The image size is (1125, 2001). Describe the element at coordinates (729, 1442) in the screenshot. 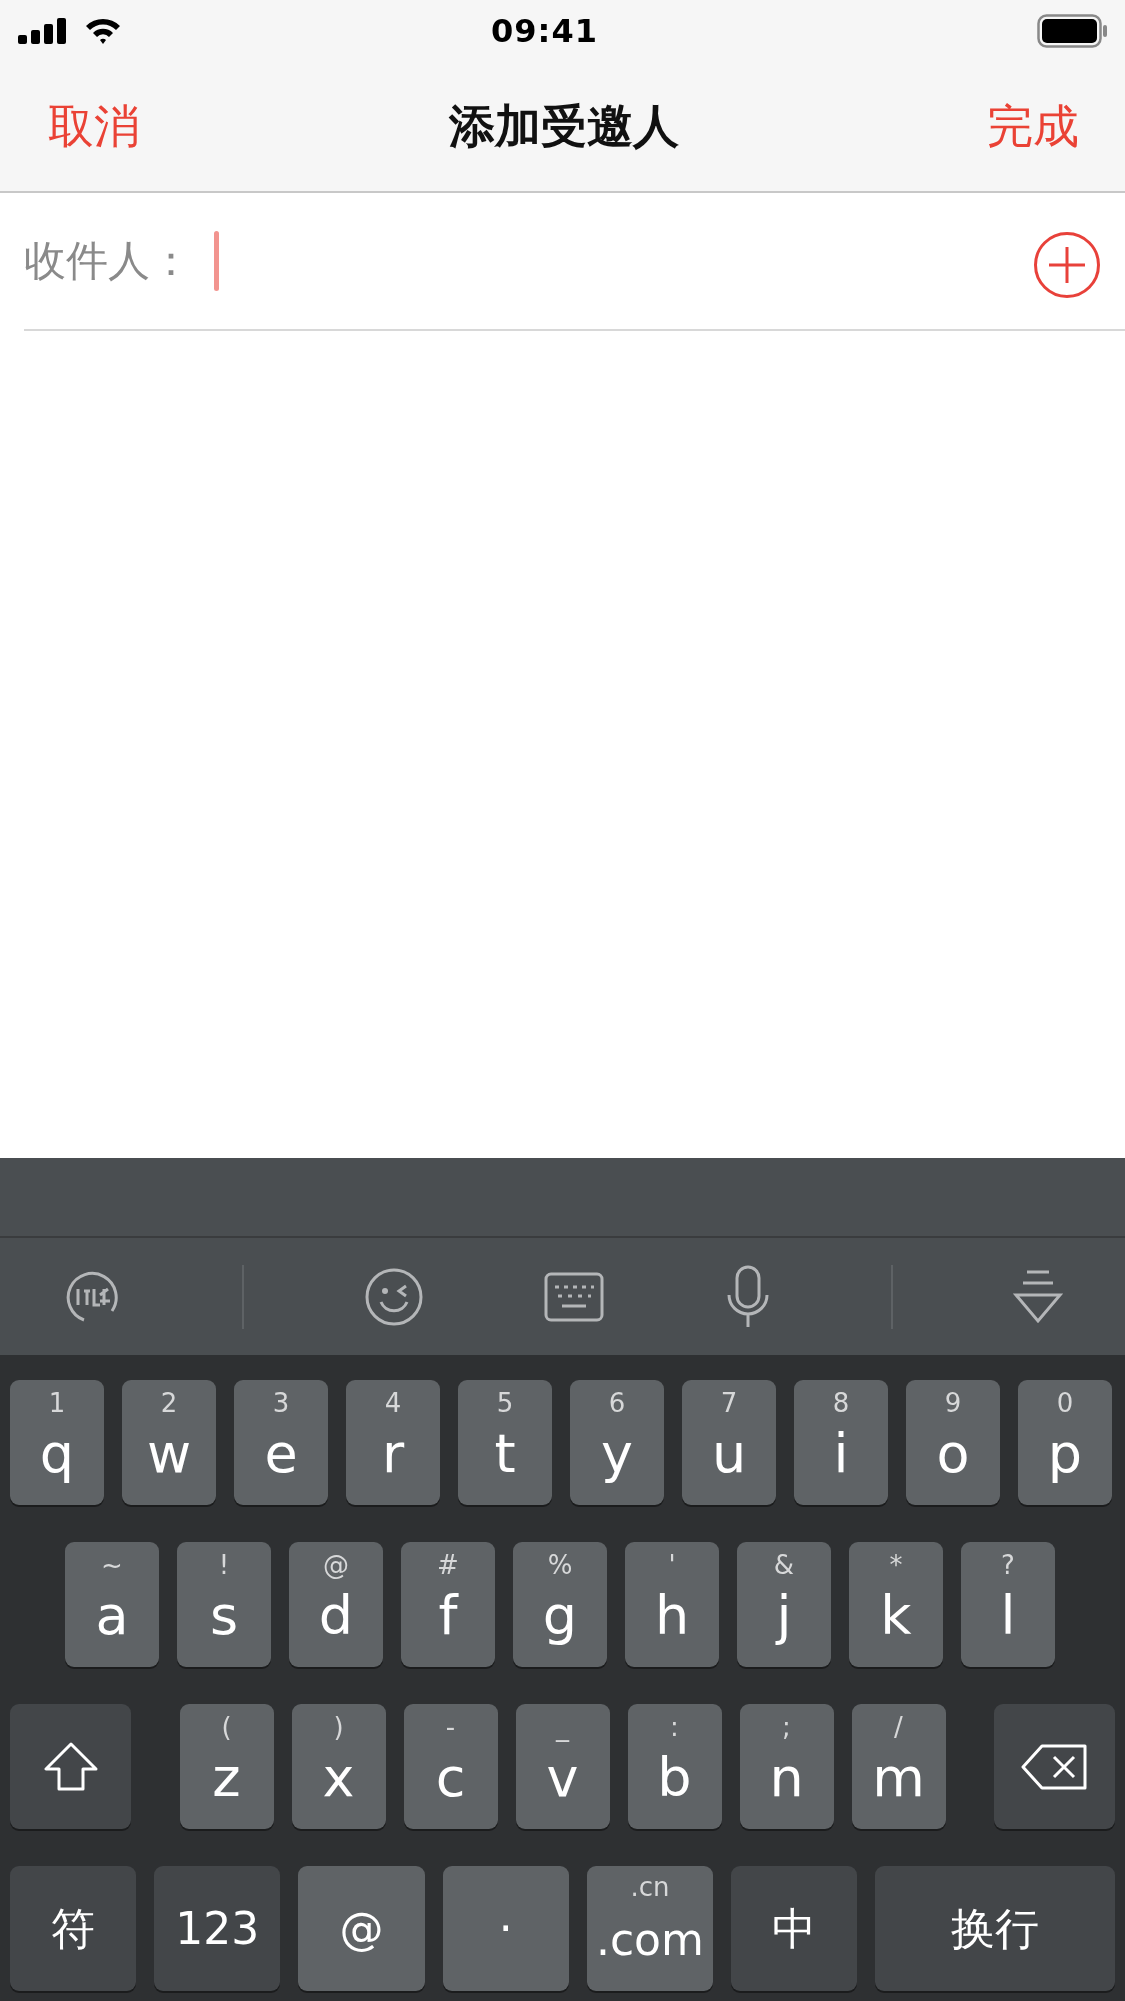

I see `letter-key: 7 u` at that location.